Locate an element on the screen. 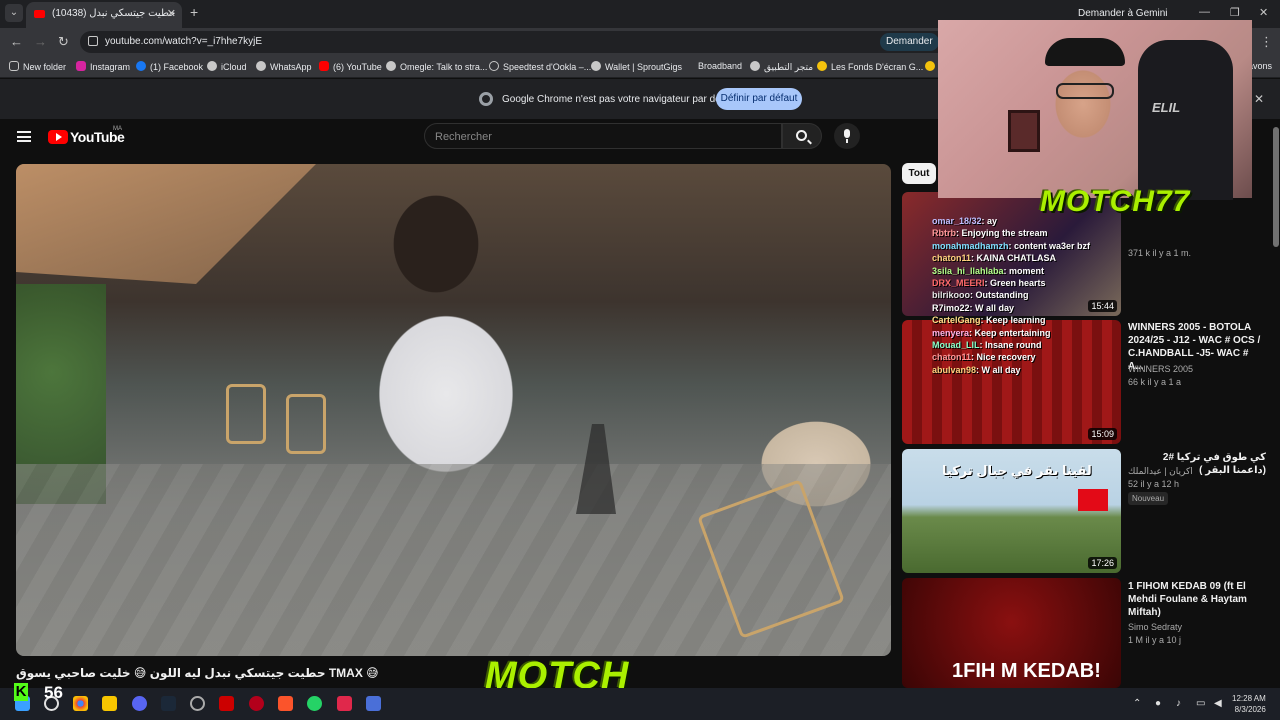 The width and height of the screenshot is (1280, 720). chat-text: : ay is located at coordinates (989, 221).